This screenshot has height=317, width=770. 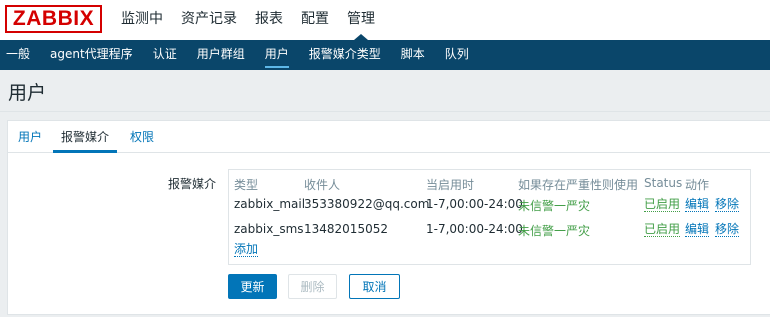 What do you see at coordinates (367, 204) in the screenshot?
I see `media-recipient-cell: 353380922@qq.com` at bounding box center [367, 204].